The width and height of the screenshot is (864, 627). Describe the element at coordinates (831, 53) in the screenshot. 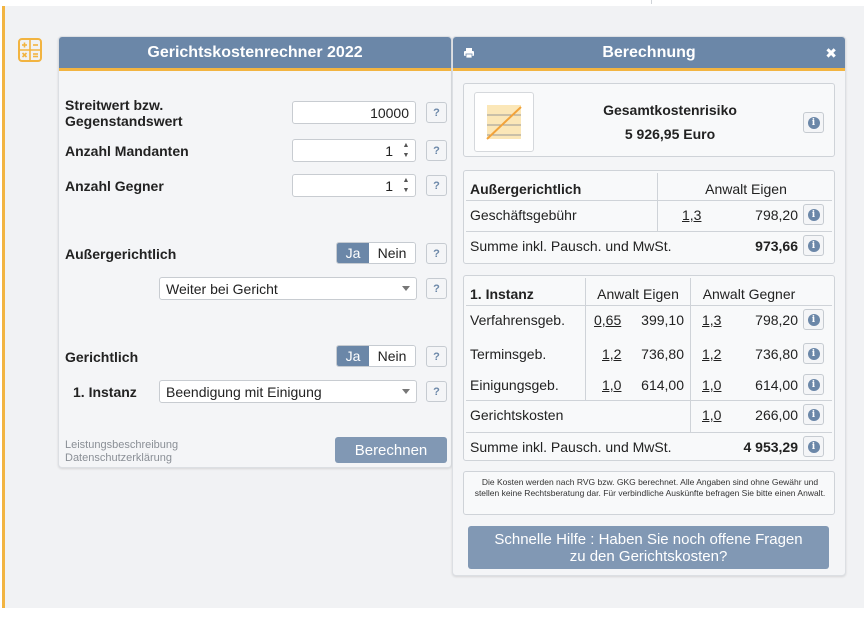

I see `close-icon: ✖` at that location.